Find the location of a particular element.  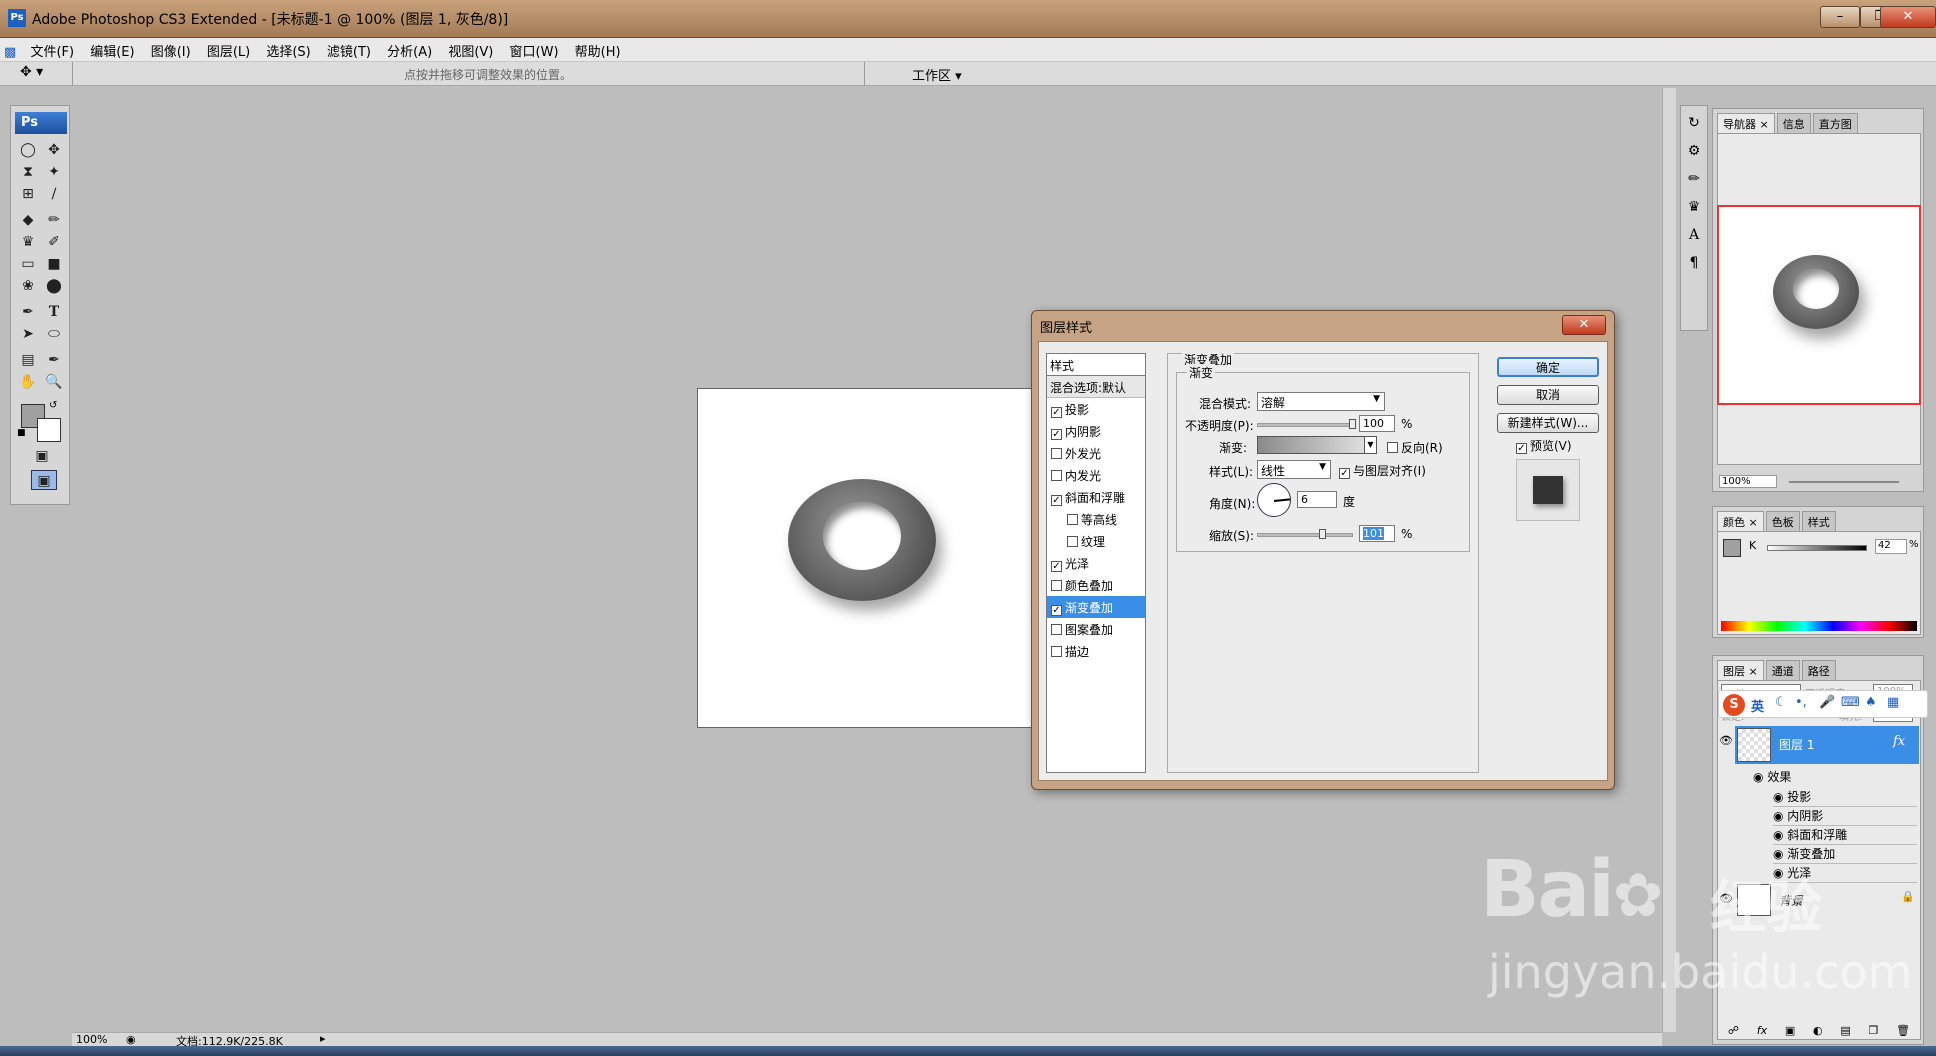

fx-badge: fx is located at coordinates (1899, 741).